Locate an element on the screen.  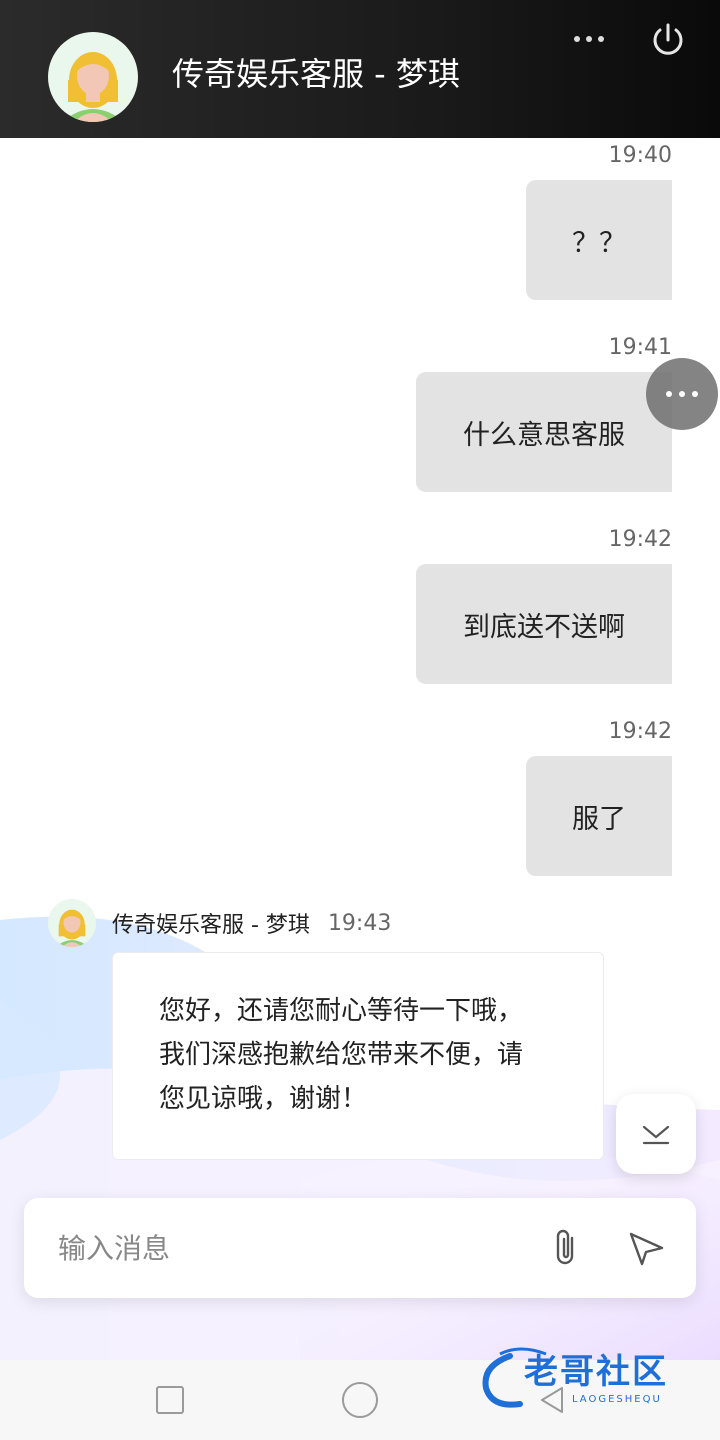
watermark-logo: 老哥社区 LAOGESHEQU is located at coordinates (595, 1379).